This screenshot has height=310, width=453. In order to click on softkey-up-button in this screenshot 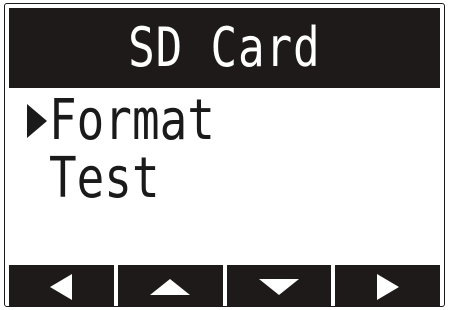, I will do `click(170, 285)`.